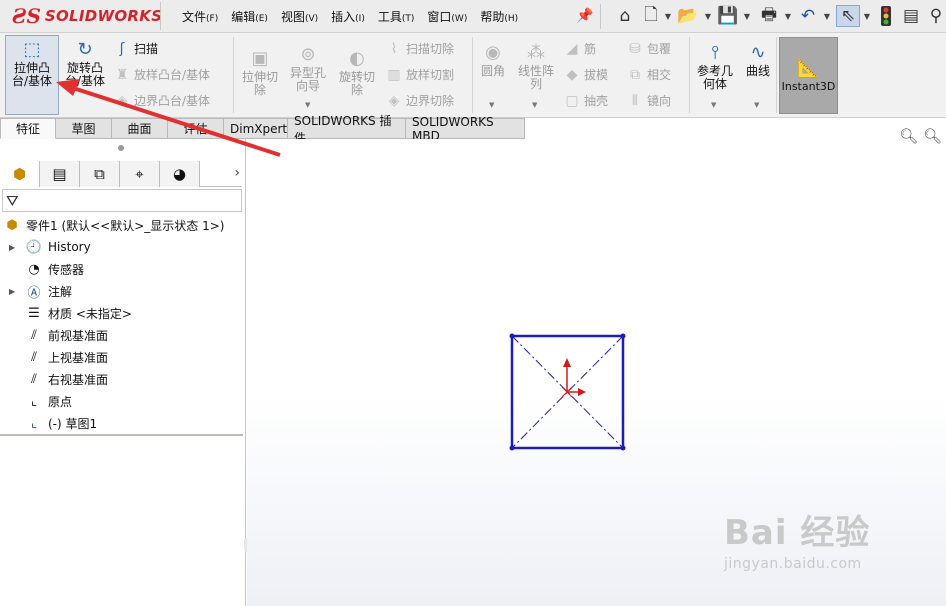 This screenshot has height=606, width=946. I want to click on wrap-button: ⛁ 包覆, so click(648, 48).